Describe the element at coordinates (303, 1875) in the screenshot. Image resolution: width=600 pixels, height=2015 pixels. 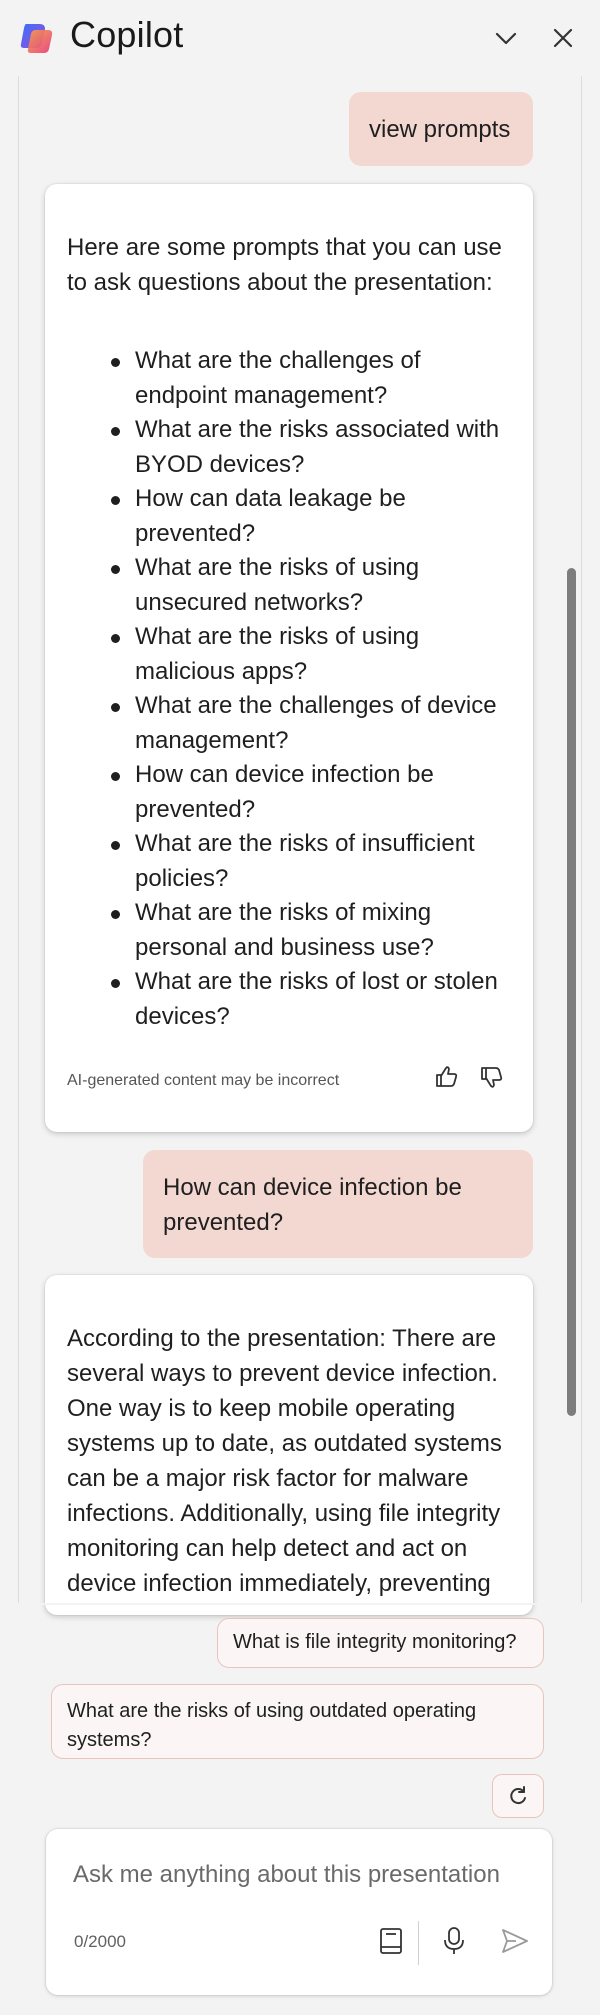
I see `prompt-input` at that location.